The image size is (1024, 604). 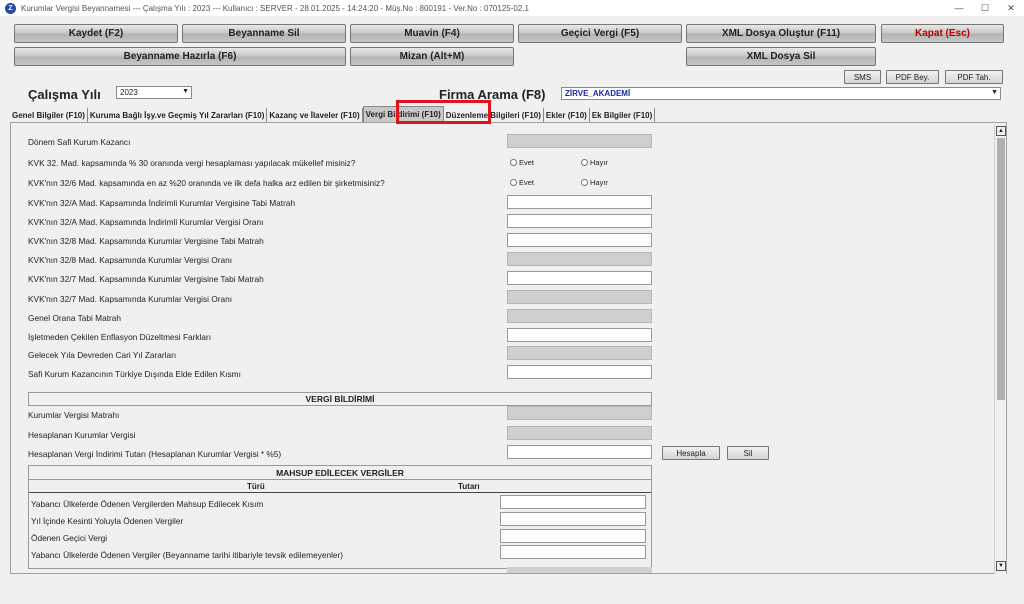 I want to click on scroll-up-icon: ▲, so click(x=1001, y=131).